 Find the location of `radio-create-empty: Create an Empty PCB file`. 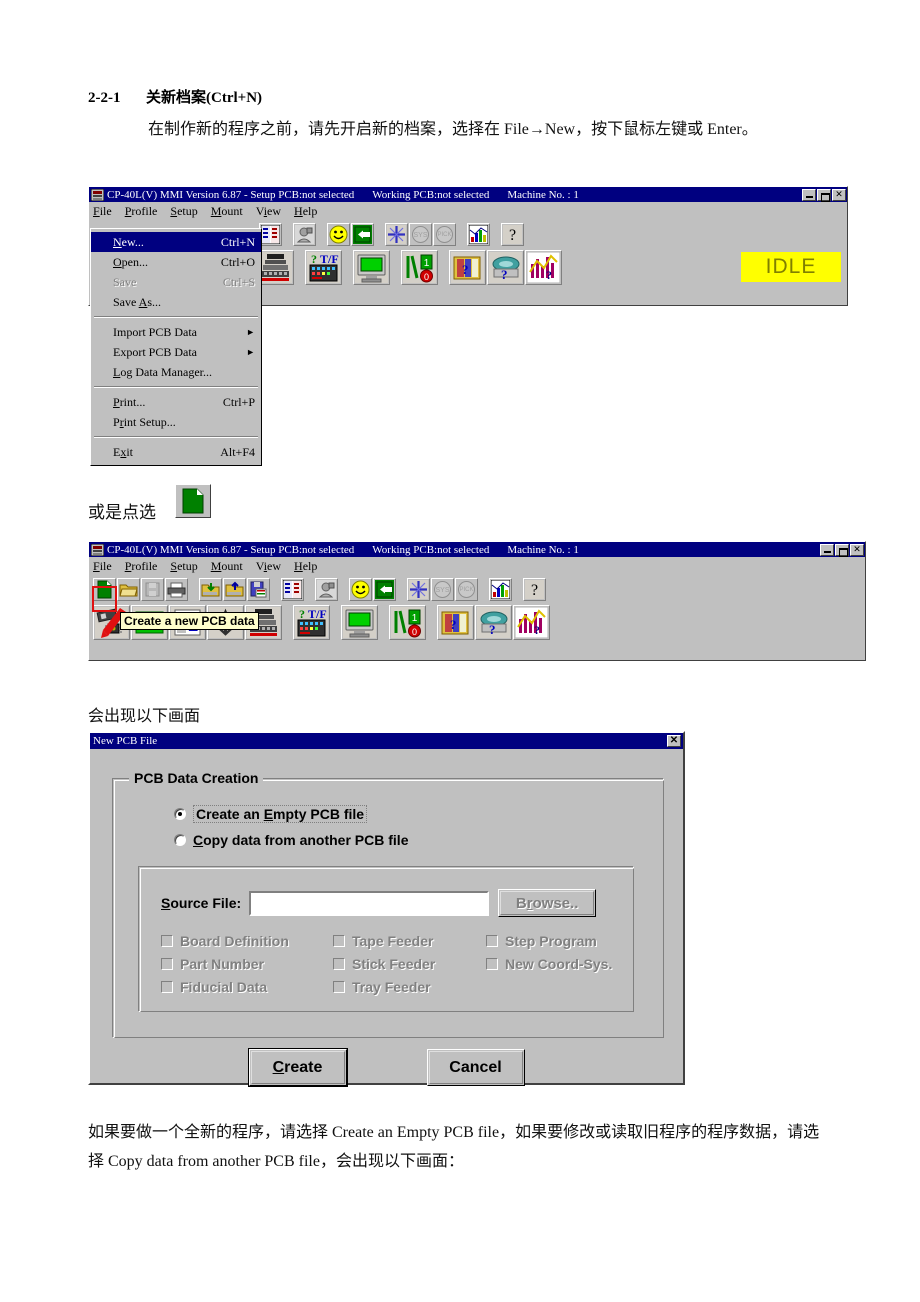

radio-create-empty: Create an Empty PCB file is located at coordinates (271, 814).